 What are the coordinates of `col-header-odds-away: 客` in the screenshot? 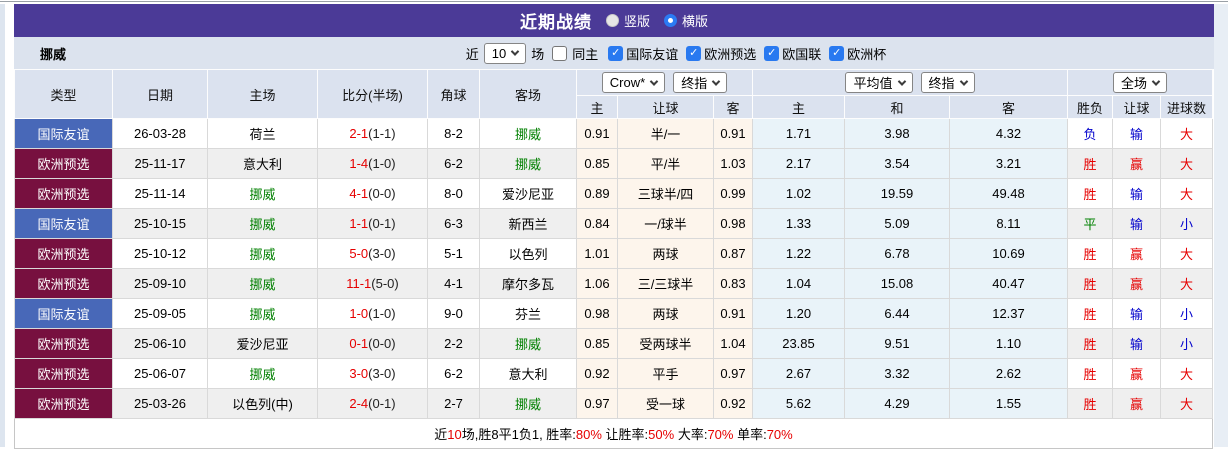 It's located at (733, 107).